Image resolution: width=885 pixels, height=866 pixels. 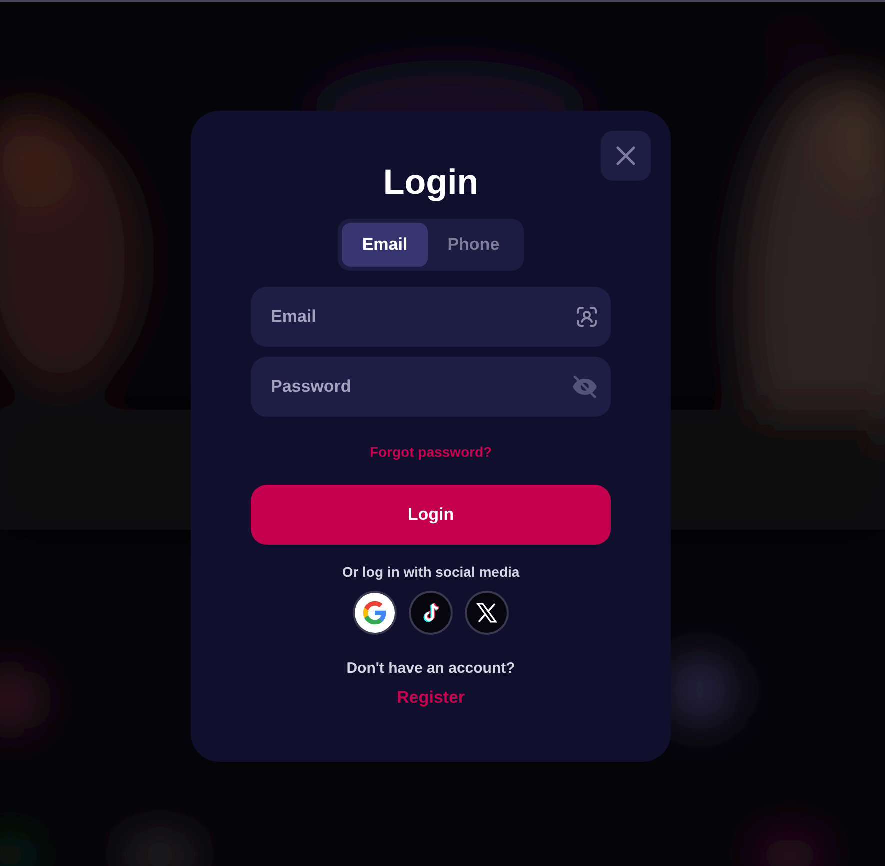 I want to click on x-button, so click(x=487, y=612).